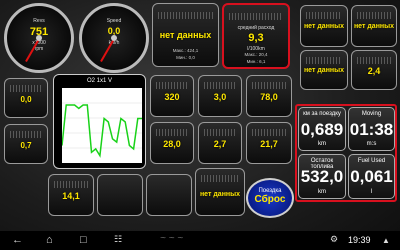 The image size is (400, 250). Describe the element at coordinates (256, 61) in the screenshot. I see `panel-min: Мин.: 6,1` at that location.